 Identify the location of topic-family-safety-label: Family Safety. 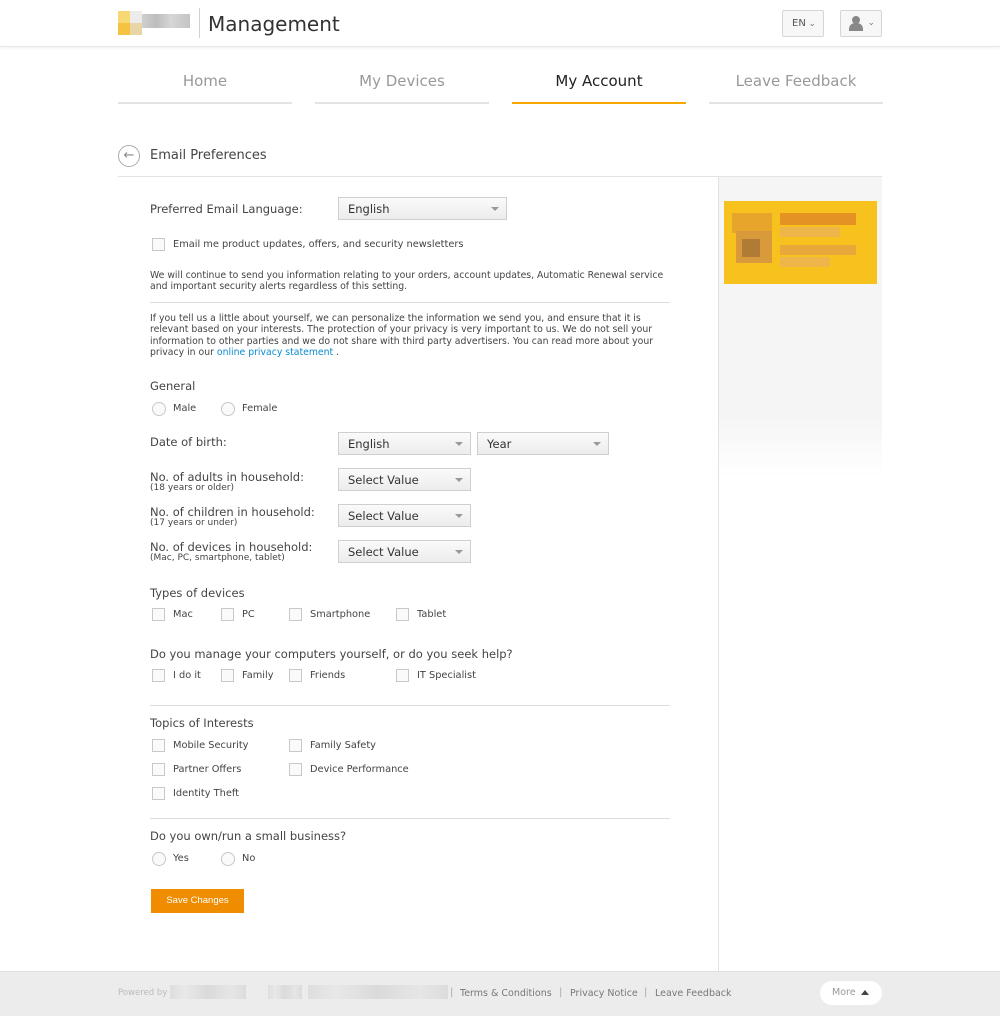
(343, 745).